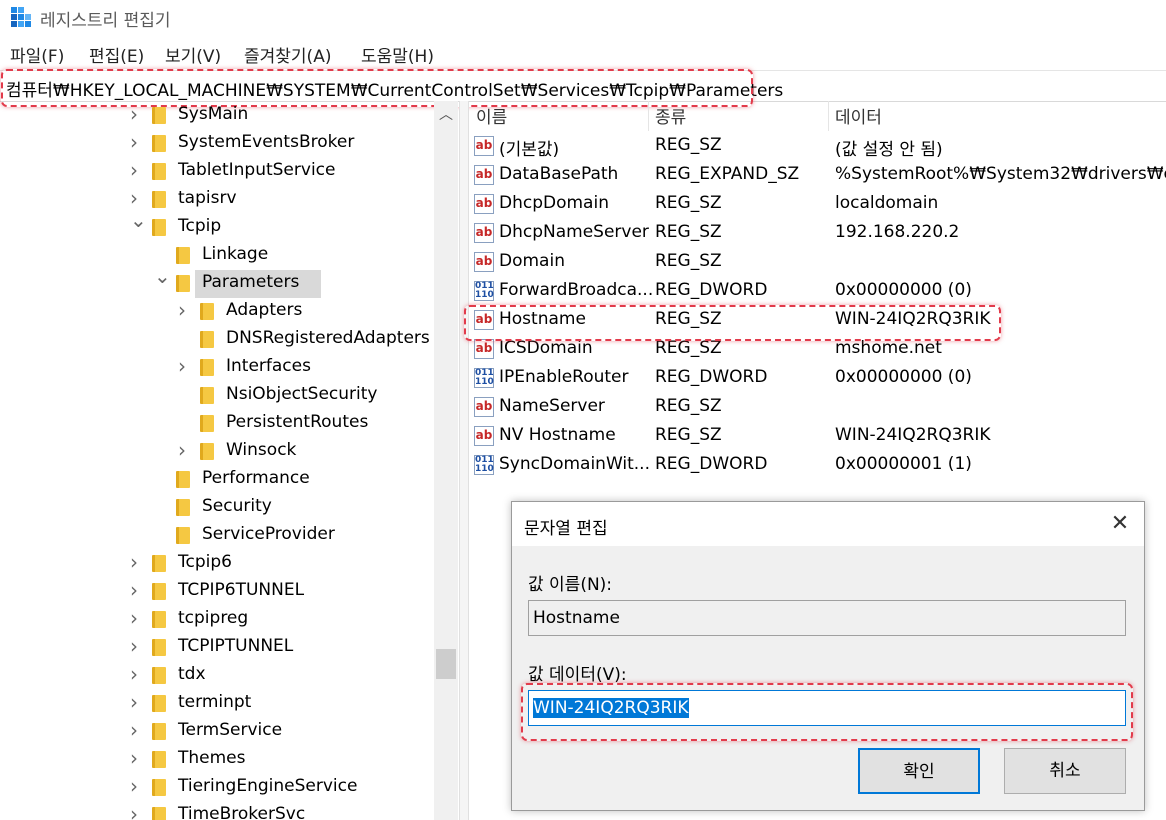  What do you see at coordinates (213, 618) in the screenshot?
I see `tree-item-label: tcpipreg` at bounding box center [213, 618].